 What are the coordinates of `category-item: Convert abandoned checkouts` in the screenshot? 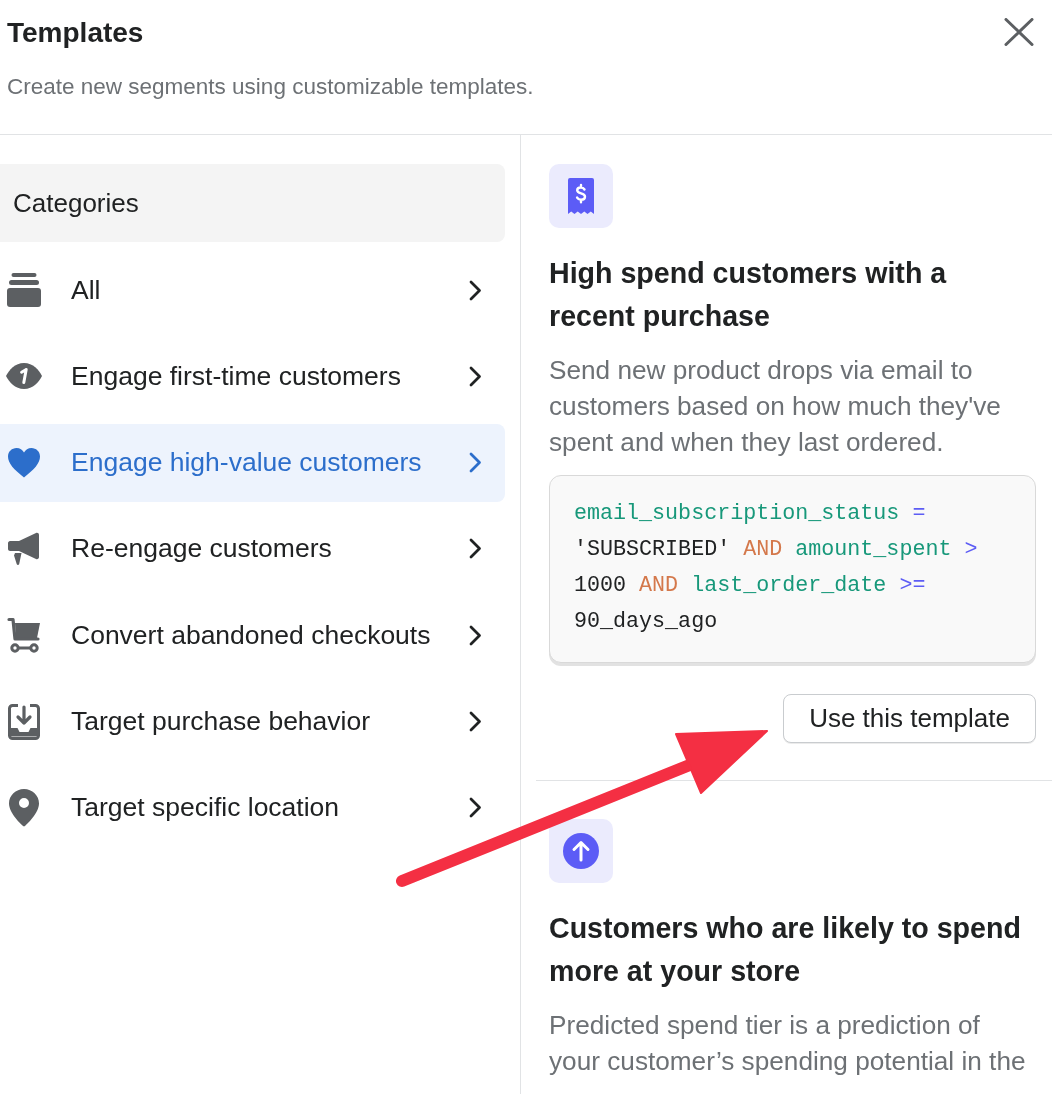 It's located at (252, 635).